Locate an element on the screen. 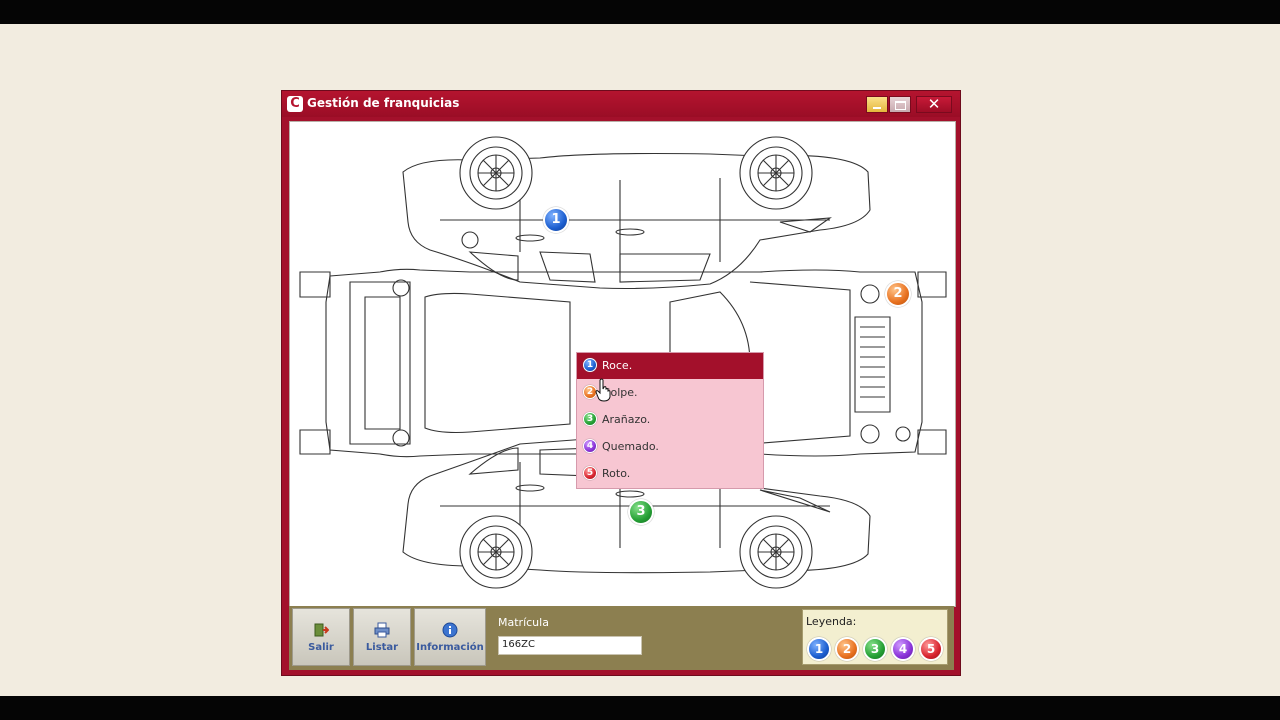 The width and height of the screenshot is (1280, 720). legend-marker-2: 2 is located at coordinates (847, 649).